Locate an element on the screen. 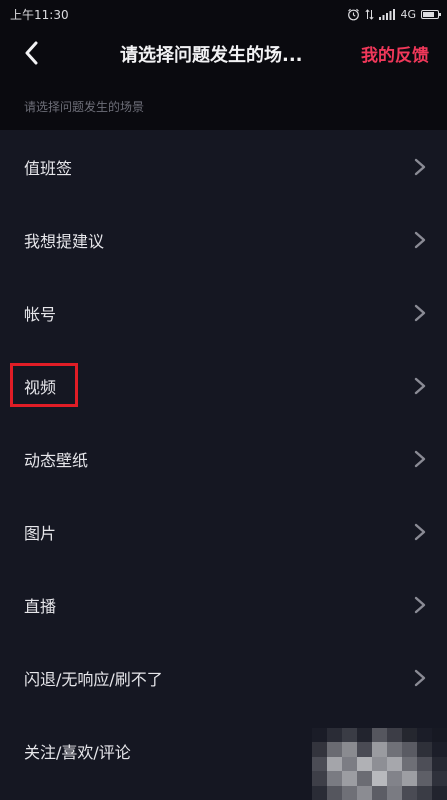 The height and width of the screenshot is (800, 447). list-item-crash: 闪退/无响应/刷不了 is located at coordinates (223, 677).